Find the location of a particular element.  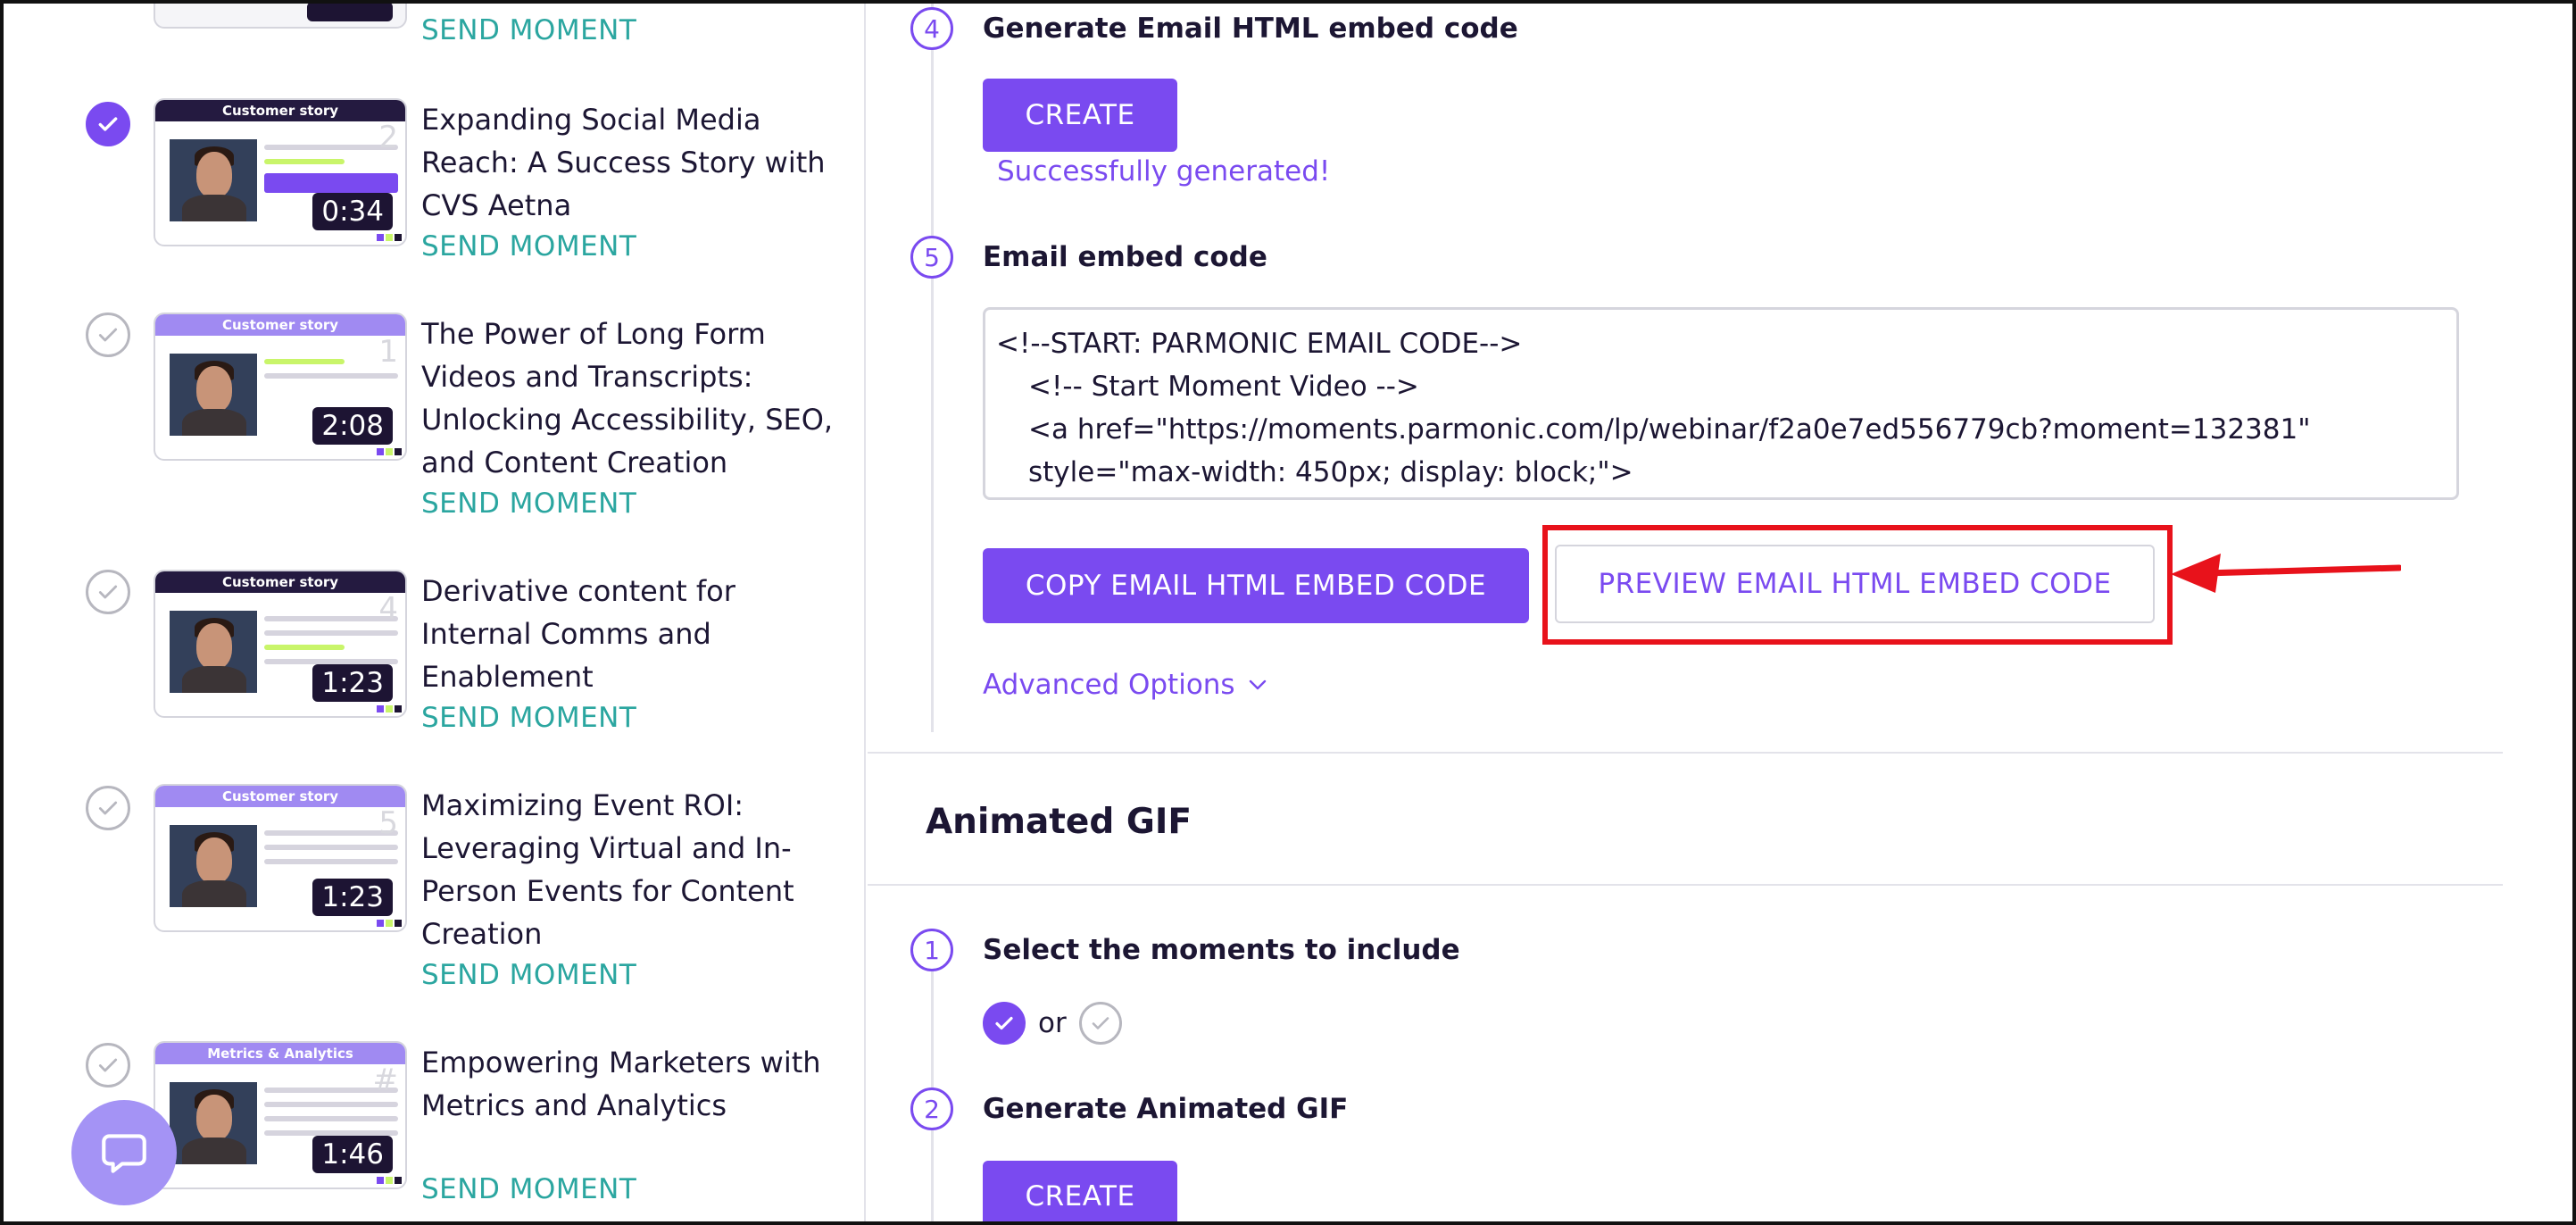

step-title: Generate Animated GIF is located at coordinates (1166, 1109).